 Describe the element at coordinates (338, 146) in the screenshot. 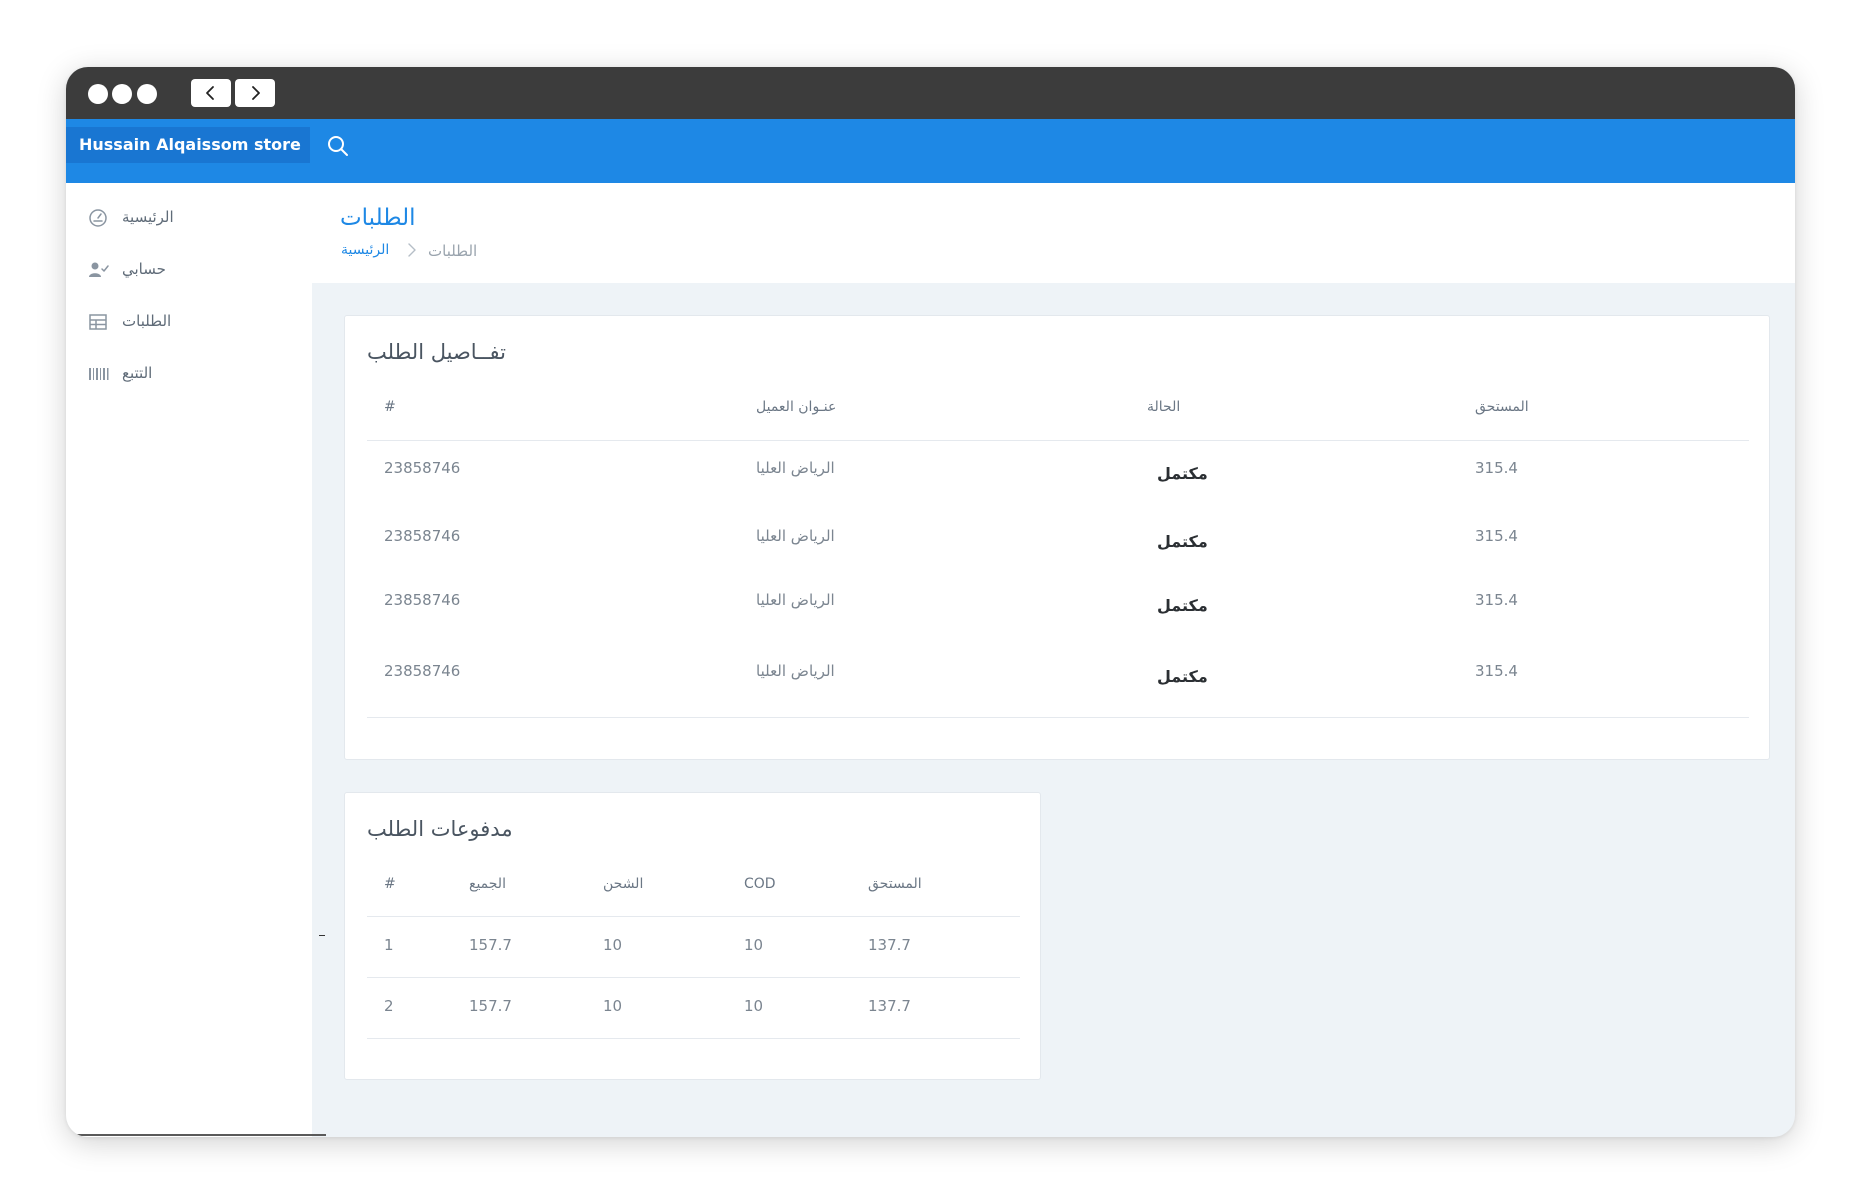

I see `search-icon` at that location.